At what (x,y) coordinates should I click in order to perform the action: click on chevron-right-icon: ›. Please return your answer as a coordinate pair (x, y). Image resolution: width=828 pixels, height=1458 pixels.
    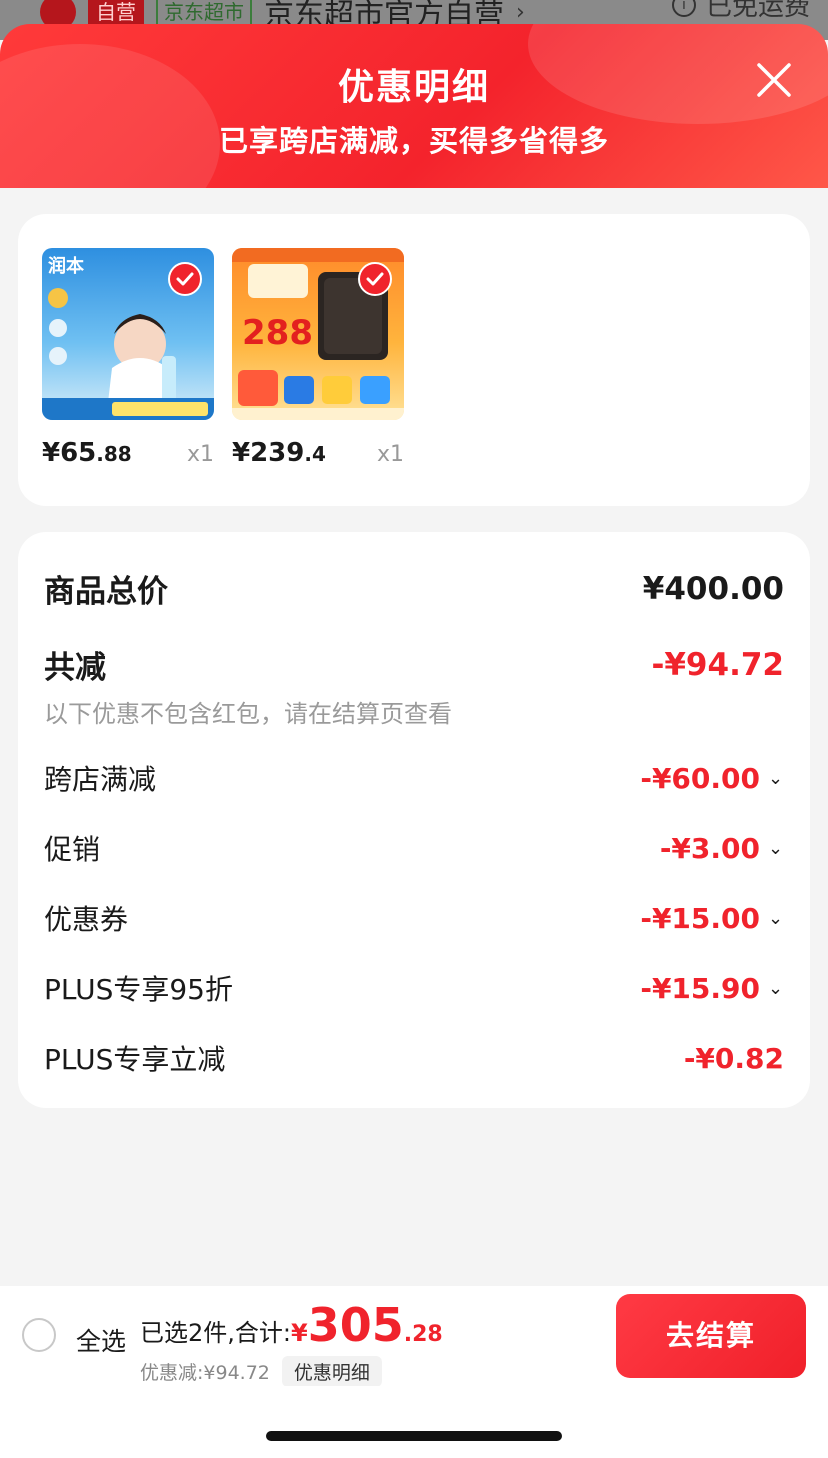
    Looking at the image, I should click on (520, 12).